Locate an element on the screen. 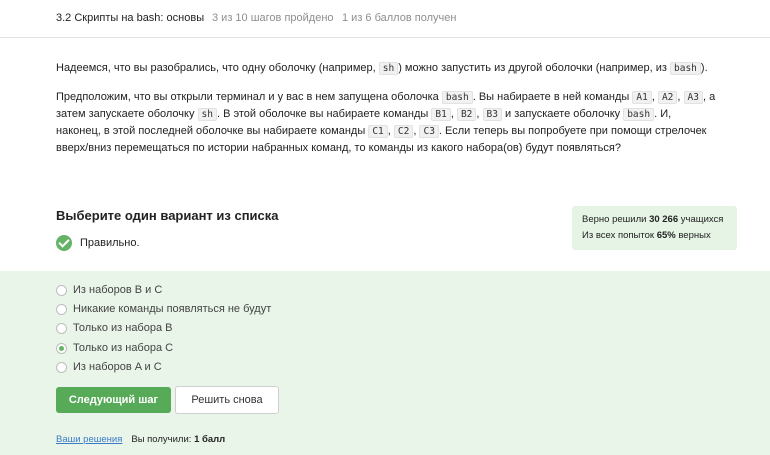  option-label: Только из набора C is located at coordinates (123, 348).